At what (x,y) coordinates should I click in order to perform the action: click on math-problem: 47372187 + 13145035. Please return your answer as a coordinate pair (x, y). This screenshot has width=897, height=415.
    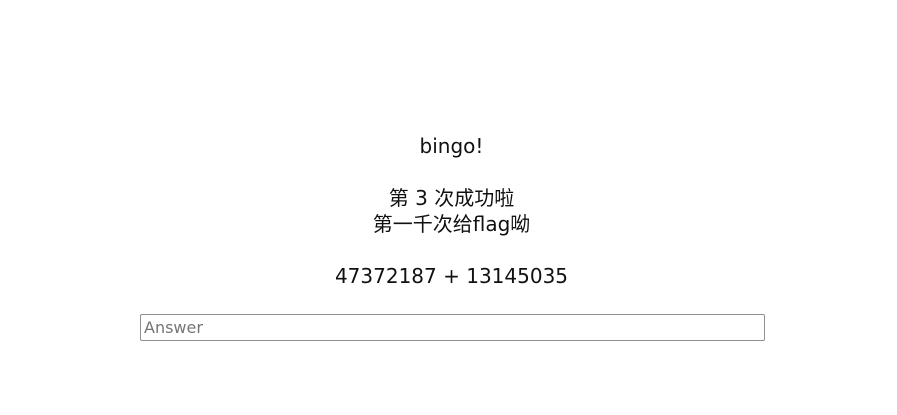
    Looking at the image, I should click on (451, 276).